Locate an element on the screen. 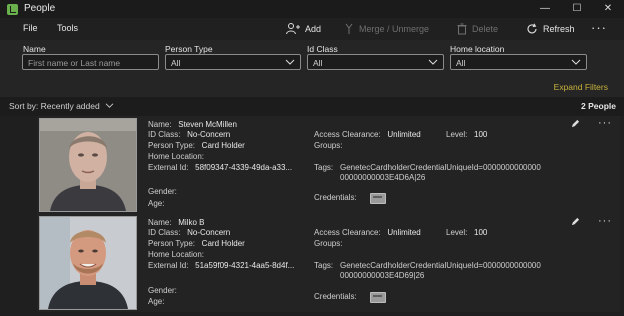 This screenshot has width=624, height=316. name-search-input: First name or Last name is located at coordinates (90, 62).